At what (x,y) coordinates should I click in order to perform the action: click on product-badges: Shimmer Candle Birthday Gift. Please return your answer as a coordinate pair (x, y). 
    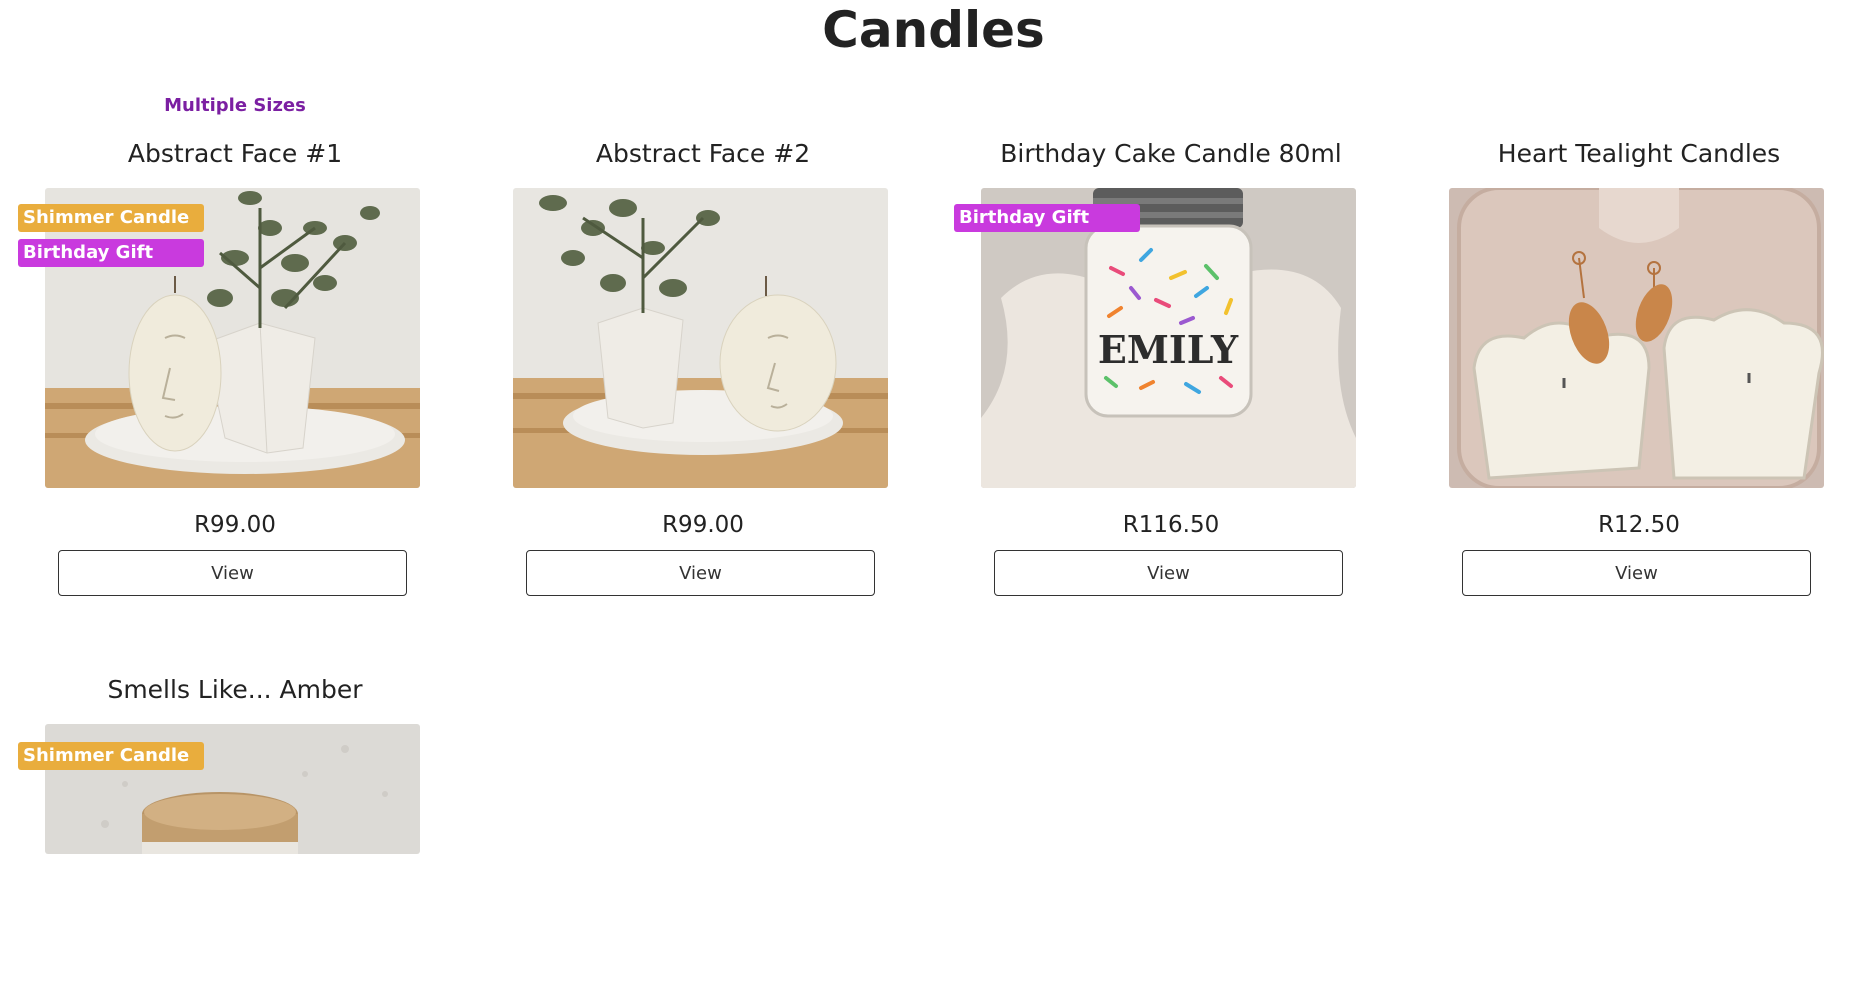
    Looking at the image, I should click on (113, 239).